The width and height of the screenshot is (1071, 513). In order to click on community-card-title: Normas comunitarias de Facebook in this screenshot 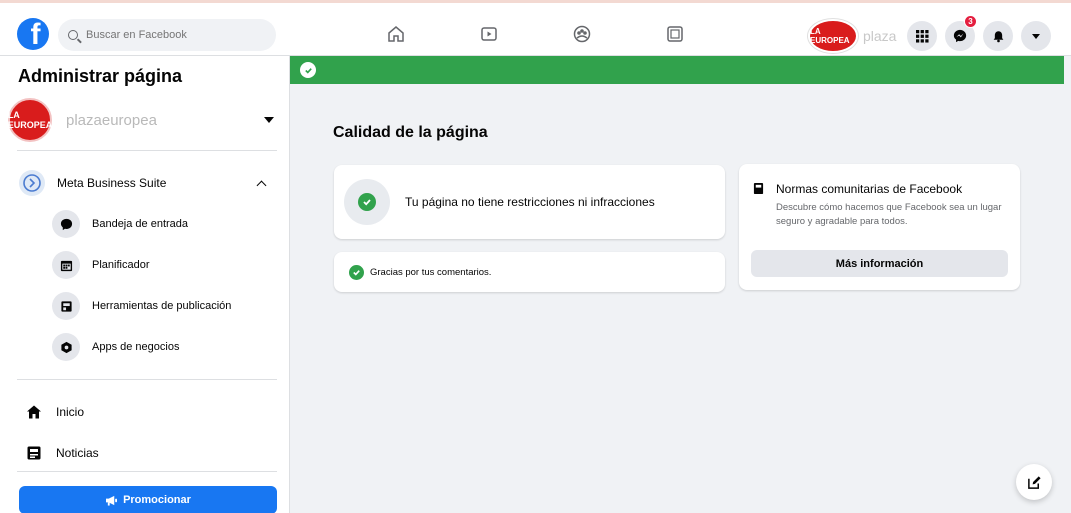, I will do `click(869, 189)`.